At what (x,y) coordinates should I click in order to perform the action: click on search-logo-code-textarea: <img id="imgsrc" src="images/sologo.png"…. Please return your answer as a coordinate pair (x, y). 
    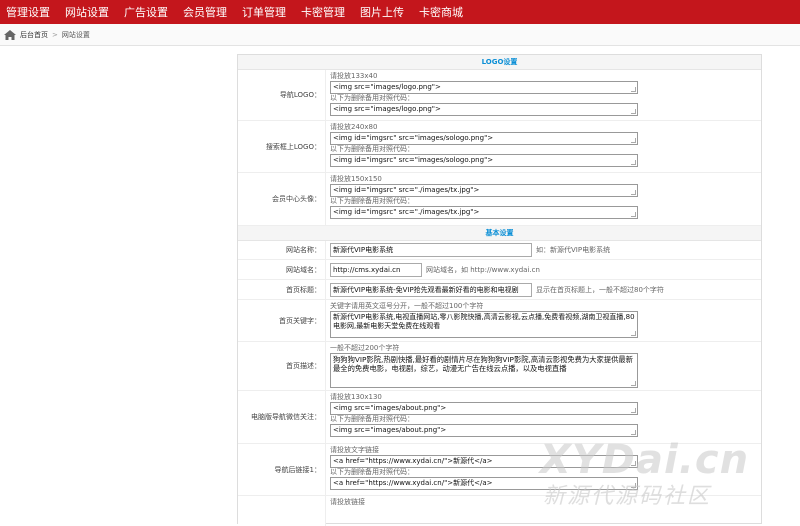
    Looking at the image, I should click on (484, 138).